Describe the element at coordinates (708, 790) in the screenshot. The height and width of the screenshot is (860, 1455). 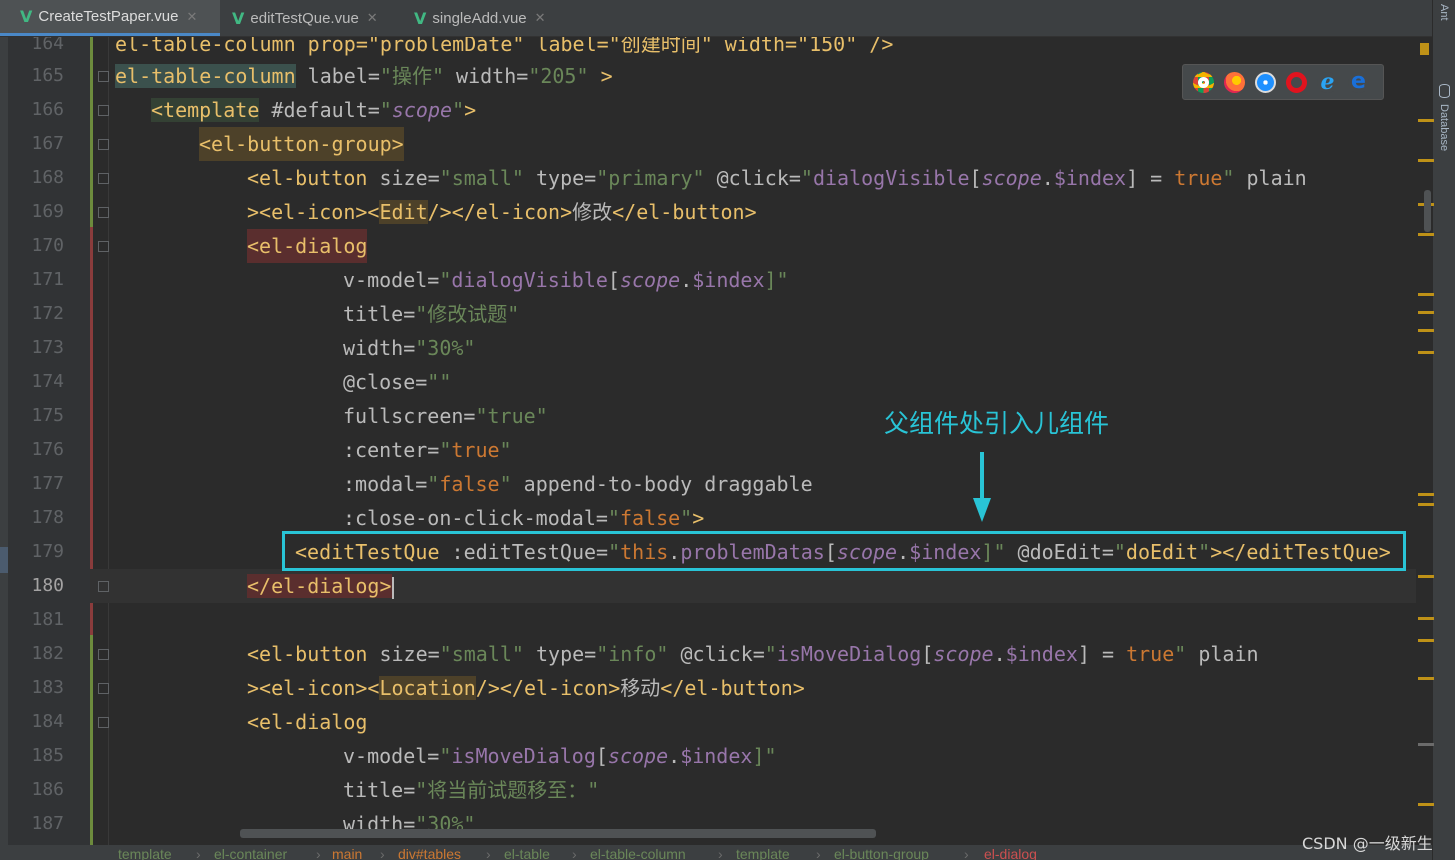
I see `code-line: 186 title="将当前试题移至："` at that location.